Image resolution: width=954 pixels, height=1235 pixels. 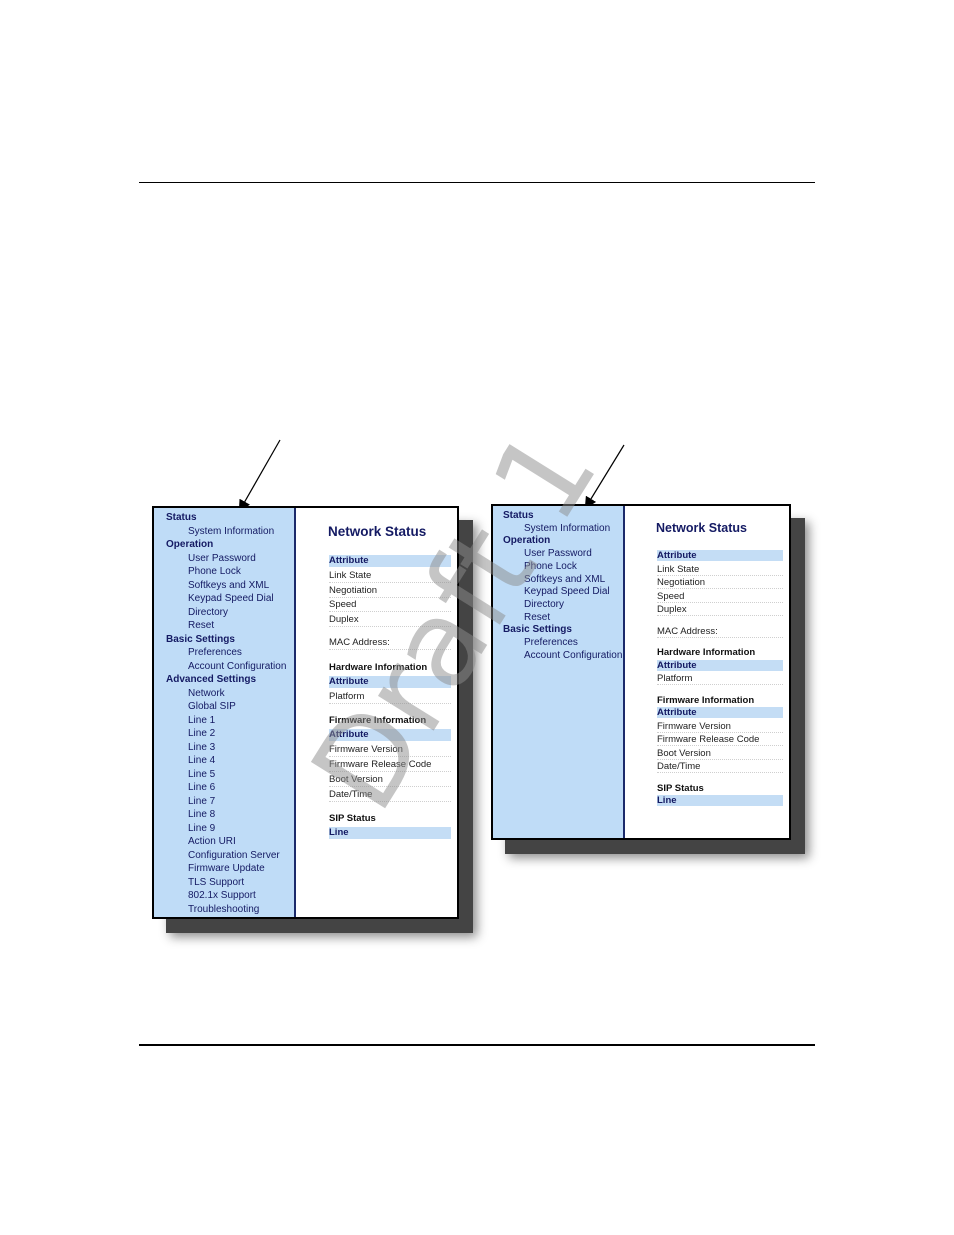 I want to click on sidebar-item: Line 1, so click(x=201, y=720).